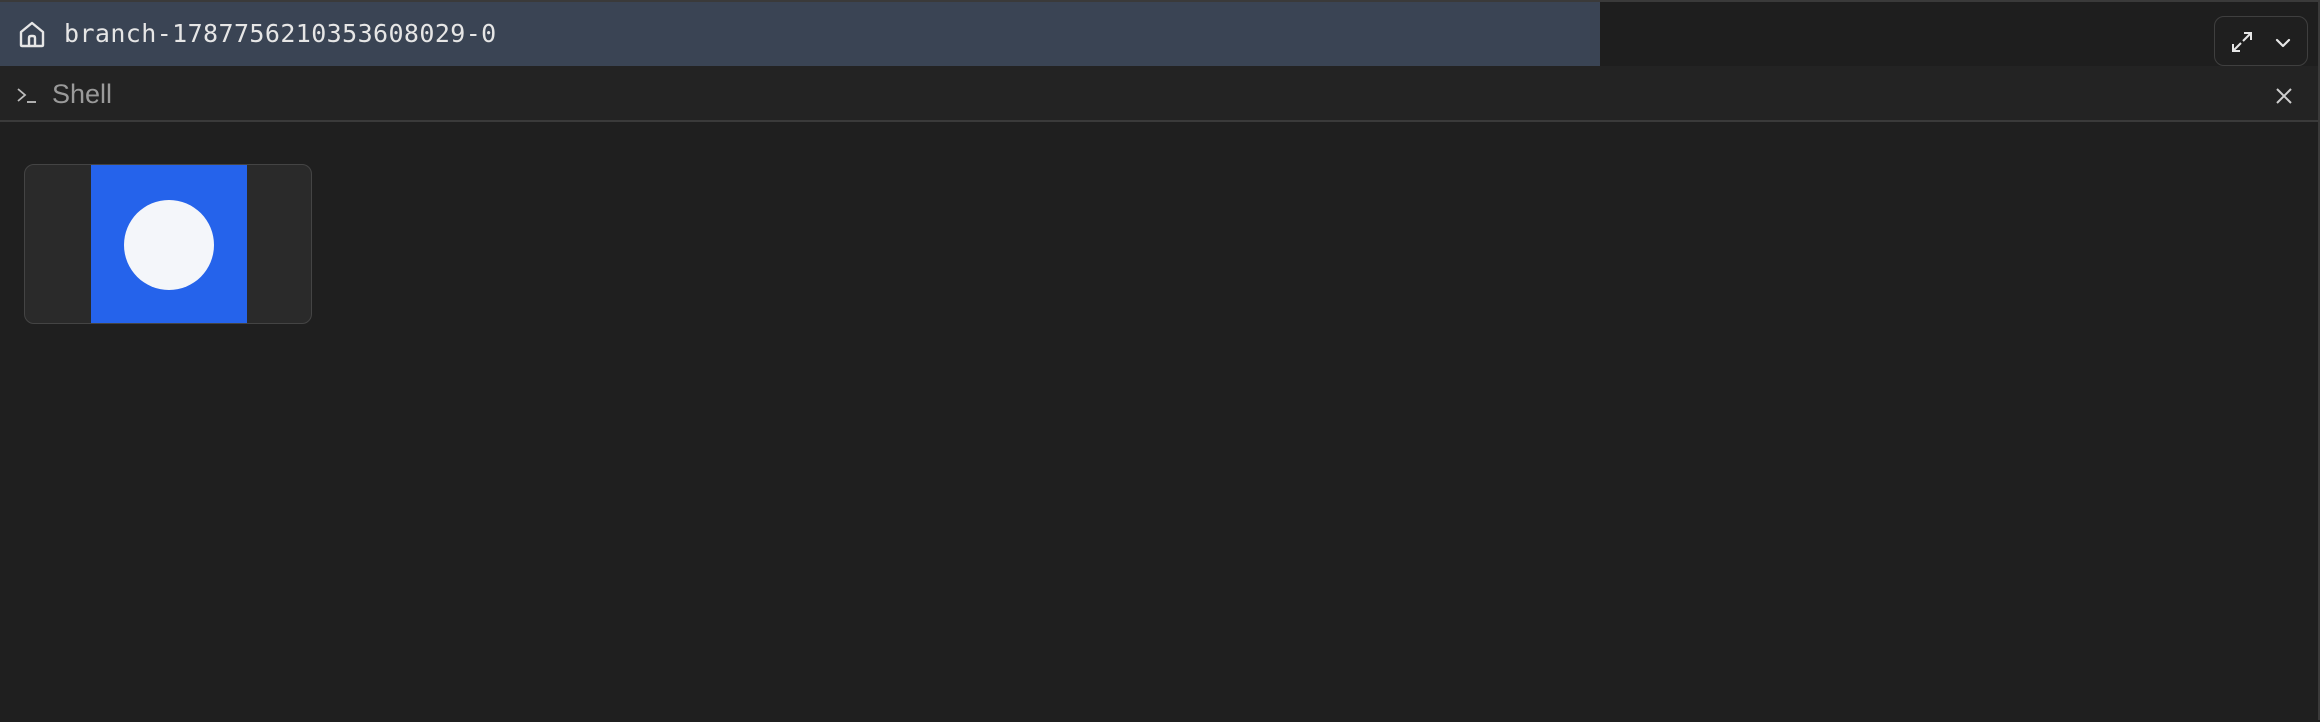 This screenshot has width=2320, height=722. I want to click on top-bar: branch-1787756210353608029-0, so click(1159, 34).